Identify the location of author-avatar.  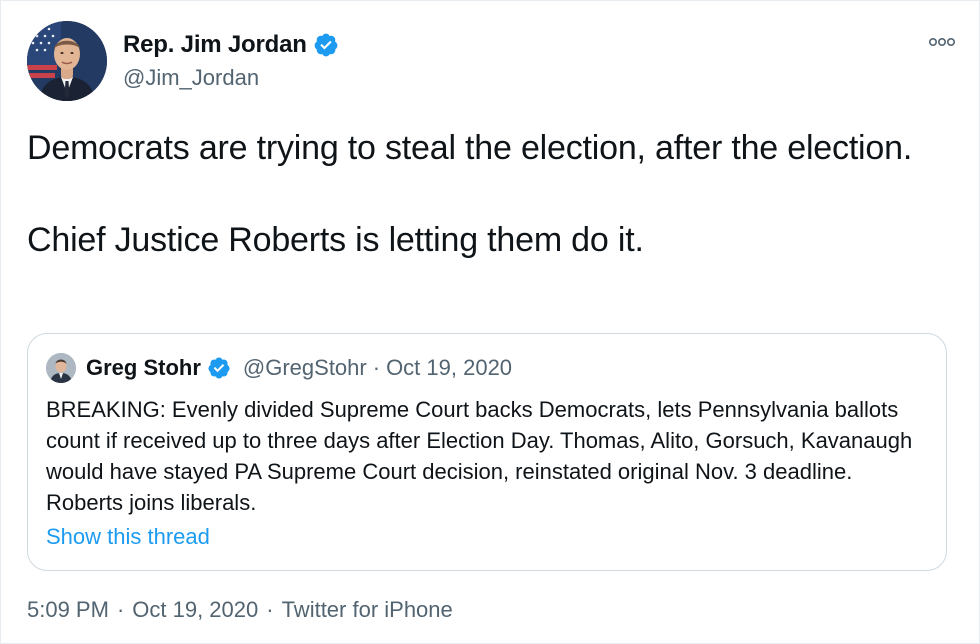
(67, 61).